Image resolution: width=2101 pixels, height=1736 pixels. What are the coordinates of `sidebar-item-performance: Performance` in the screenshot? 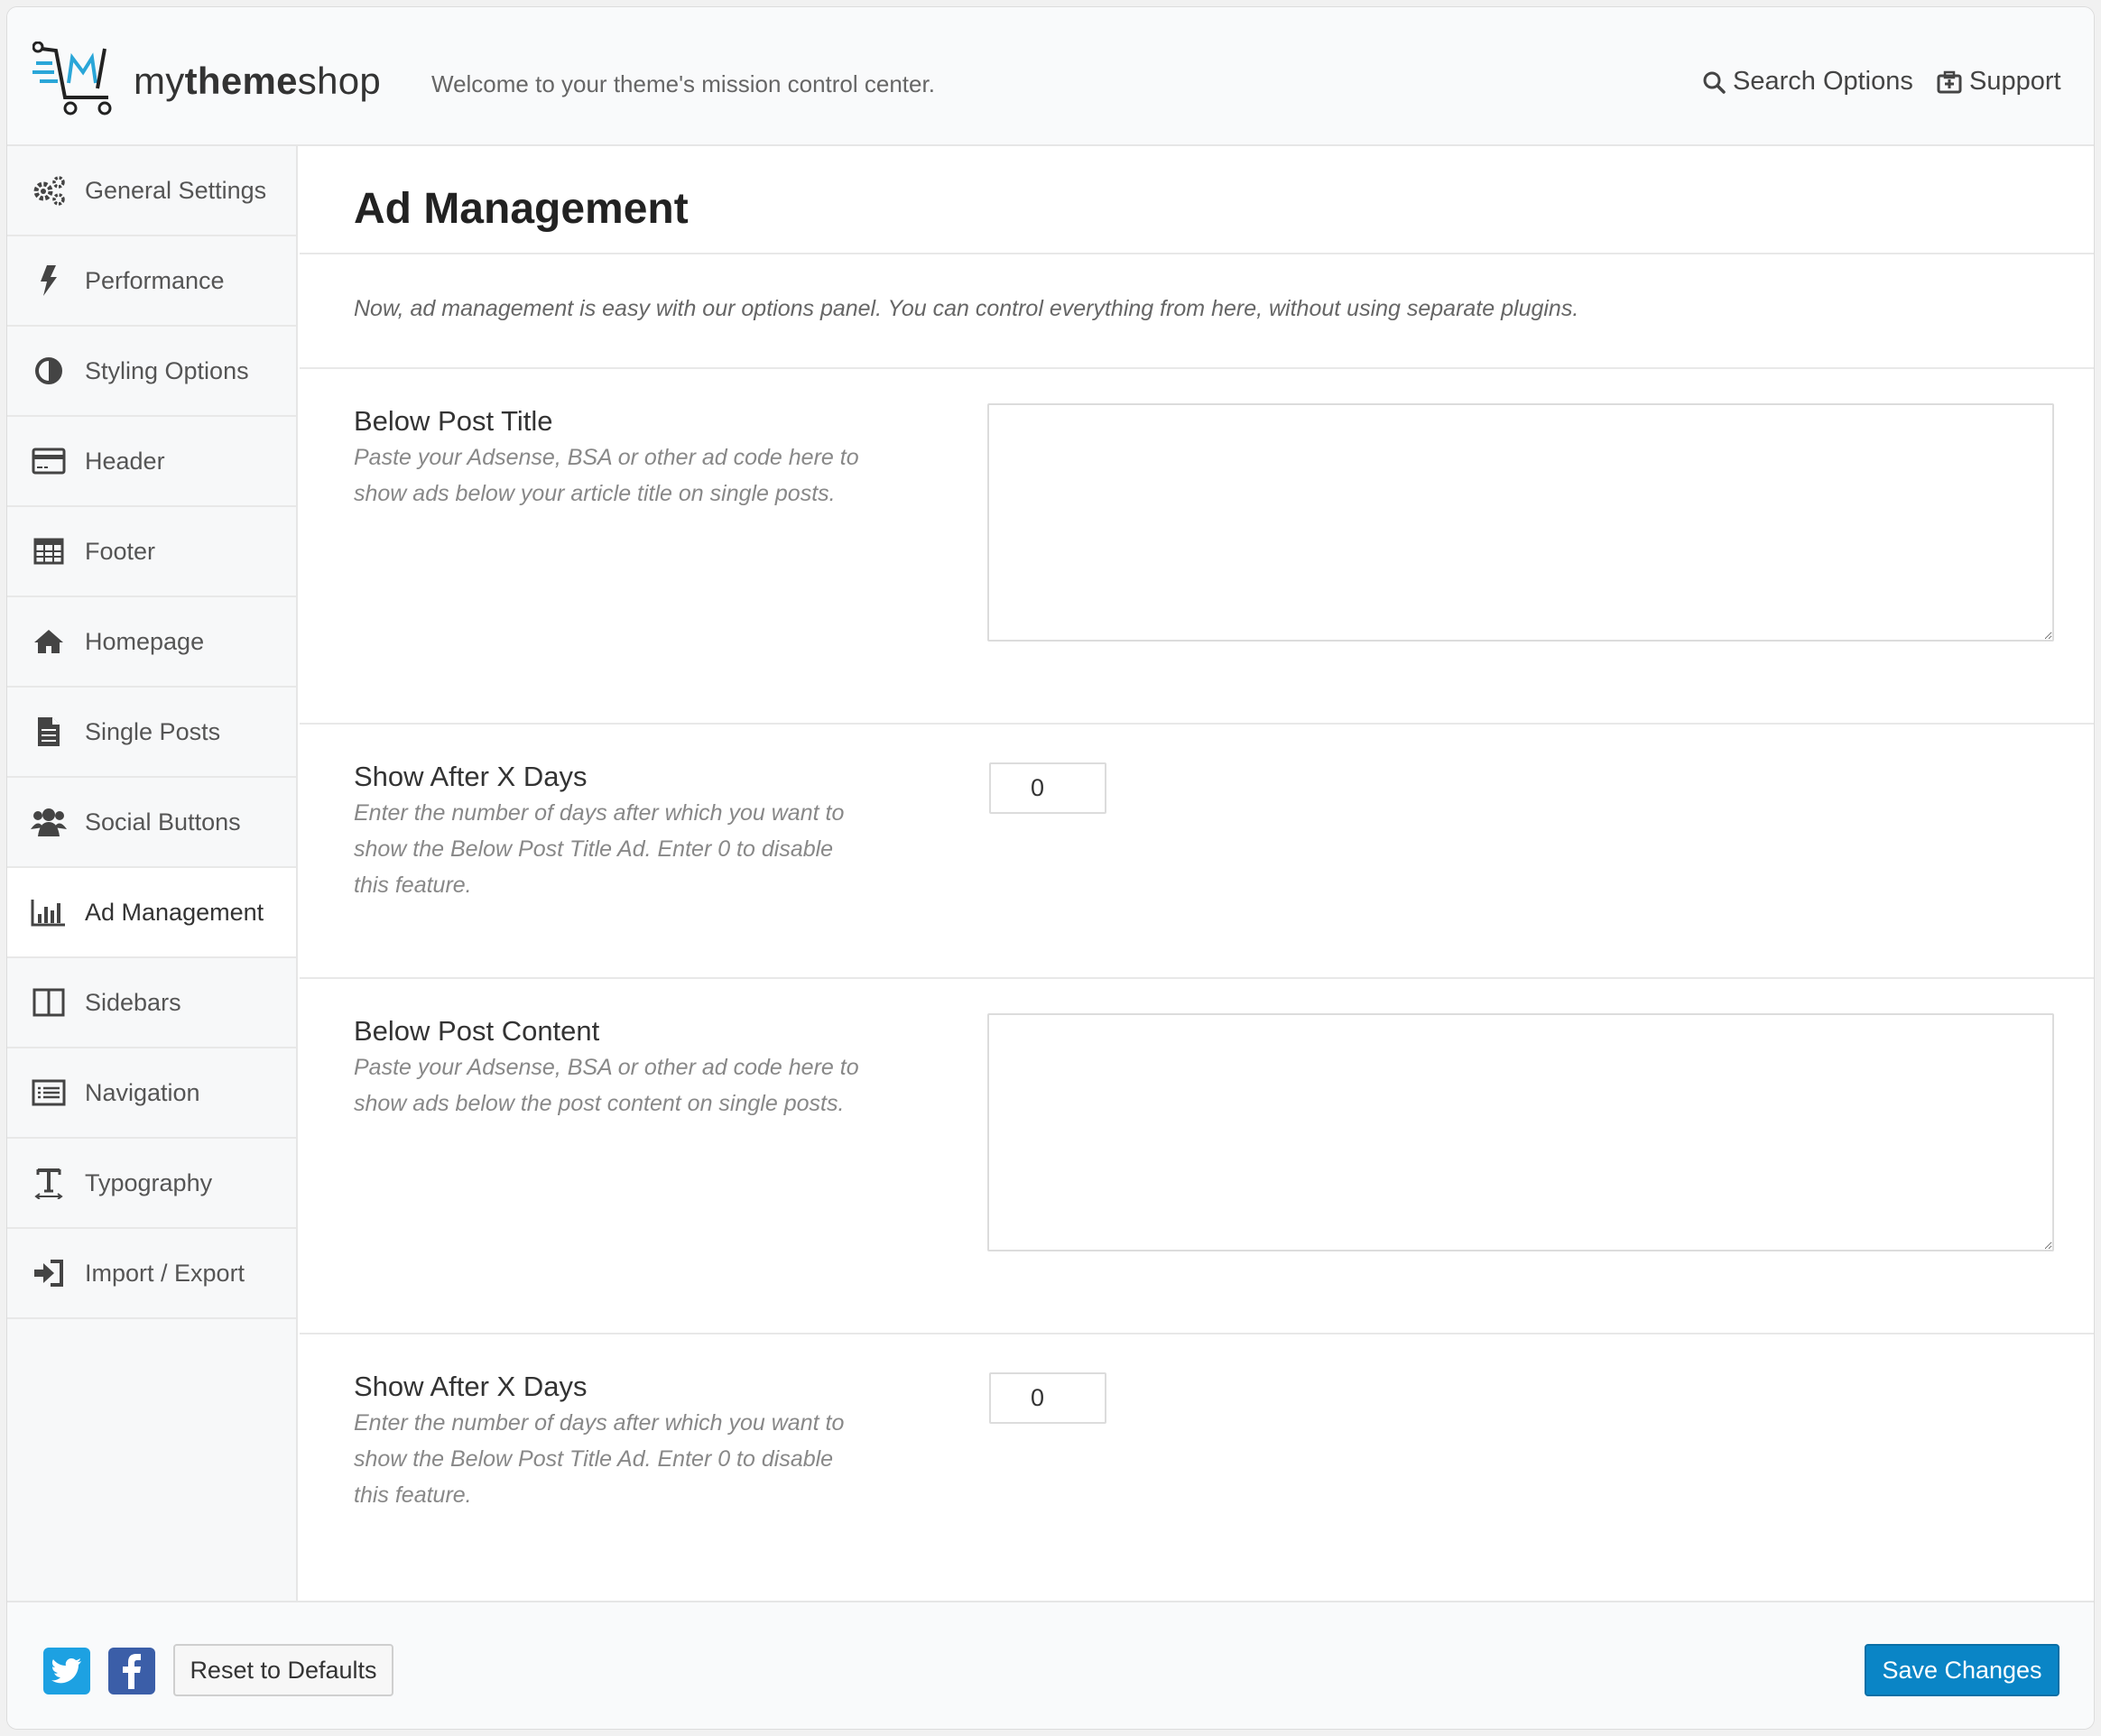 It's located at (151, 282).